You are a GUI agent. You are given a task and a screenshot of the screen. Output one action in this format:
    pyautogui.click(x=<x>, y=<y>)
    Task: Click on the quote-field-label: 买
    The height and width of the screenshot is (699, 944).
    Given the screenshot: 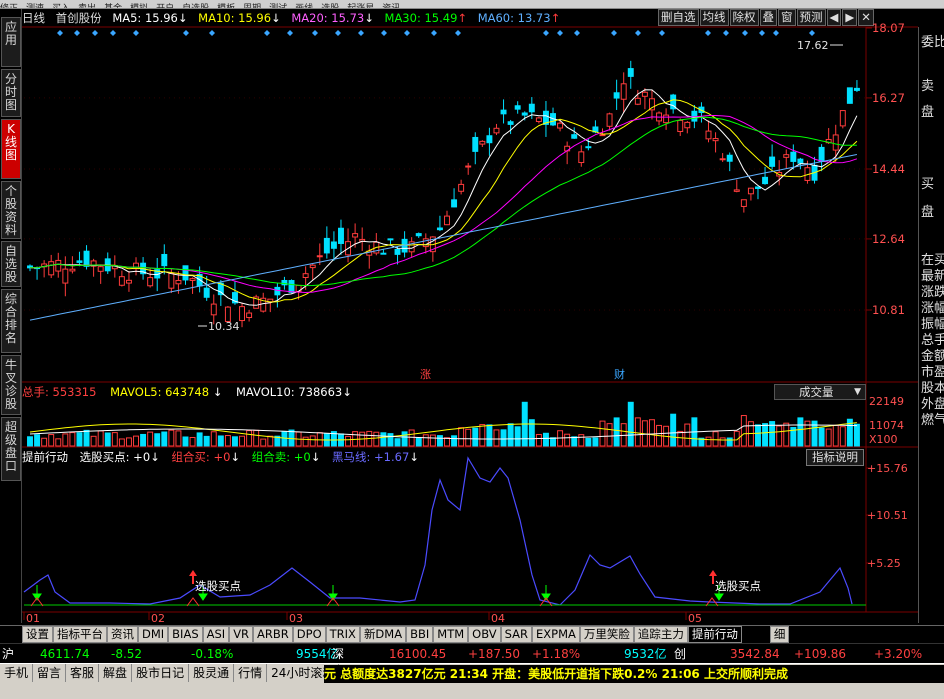 What is the action you would take?
    pyautogui.click(x=928, y=184)
    